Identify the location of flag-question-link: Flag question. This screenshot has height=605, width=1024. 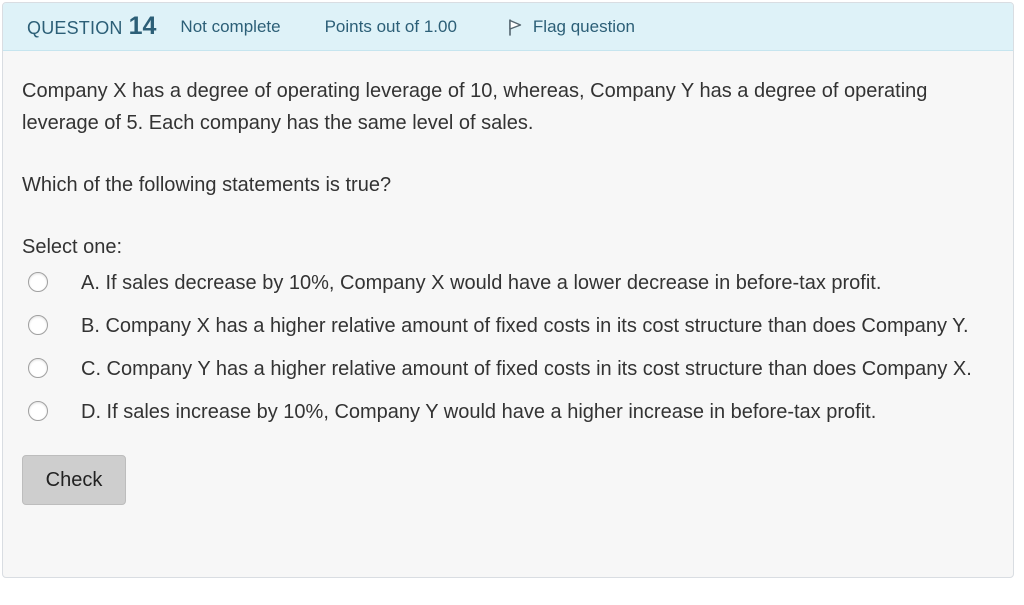
(571, 27).